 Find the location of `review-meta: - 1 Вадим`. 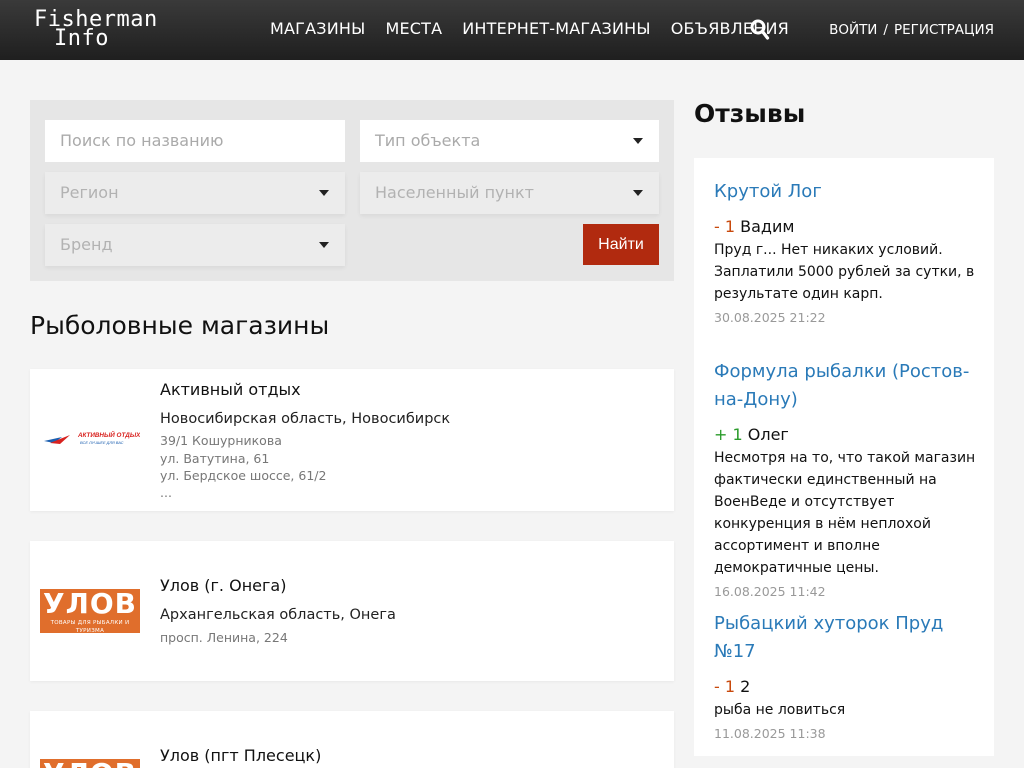

review-meta: - 1 Вадим is located at coordinates (845, 227).